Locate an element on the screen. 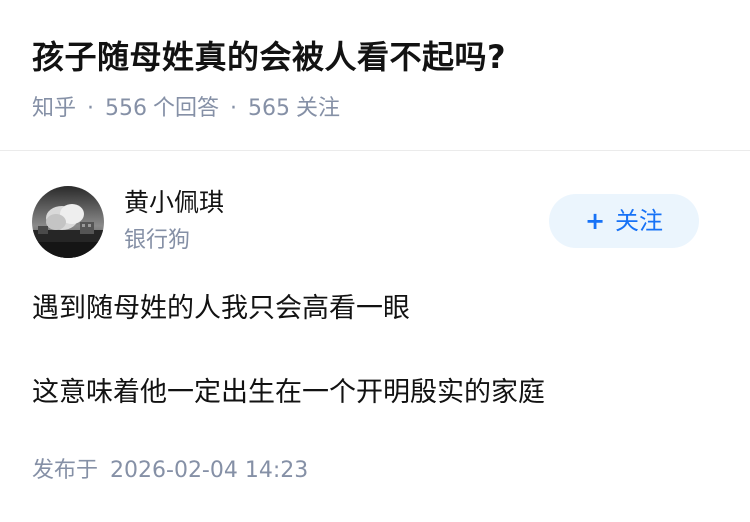 The height and width of the screenshot is (522, 750). follower-count: 565 is located at coordinates (269, 108).